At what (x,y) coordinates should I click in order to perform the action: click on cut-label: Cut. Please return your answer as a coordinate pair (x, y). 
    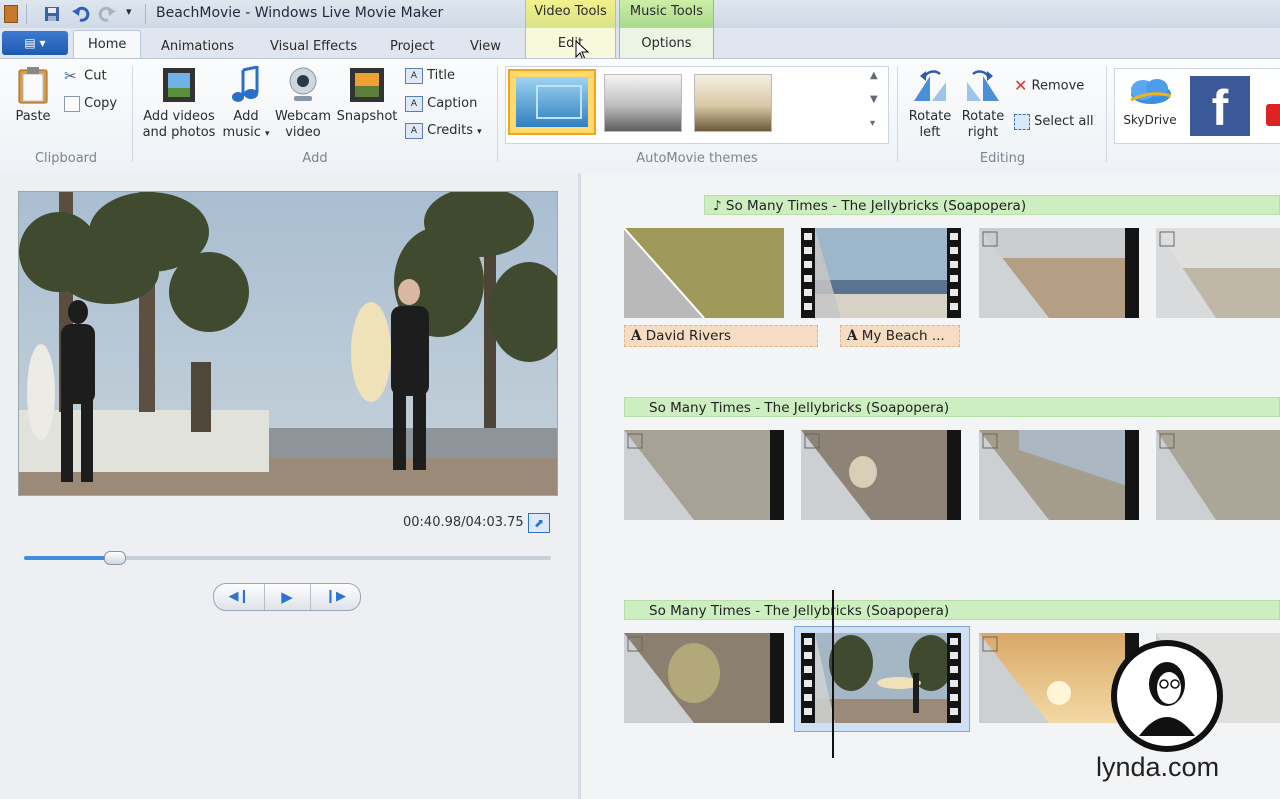
    Looking at the image, I should click on (95, 76).